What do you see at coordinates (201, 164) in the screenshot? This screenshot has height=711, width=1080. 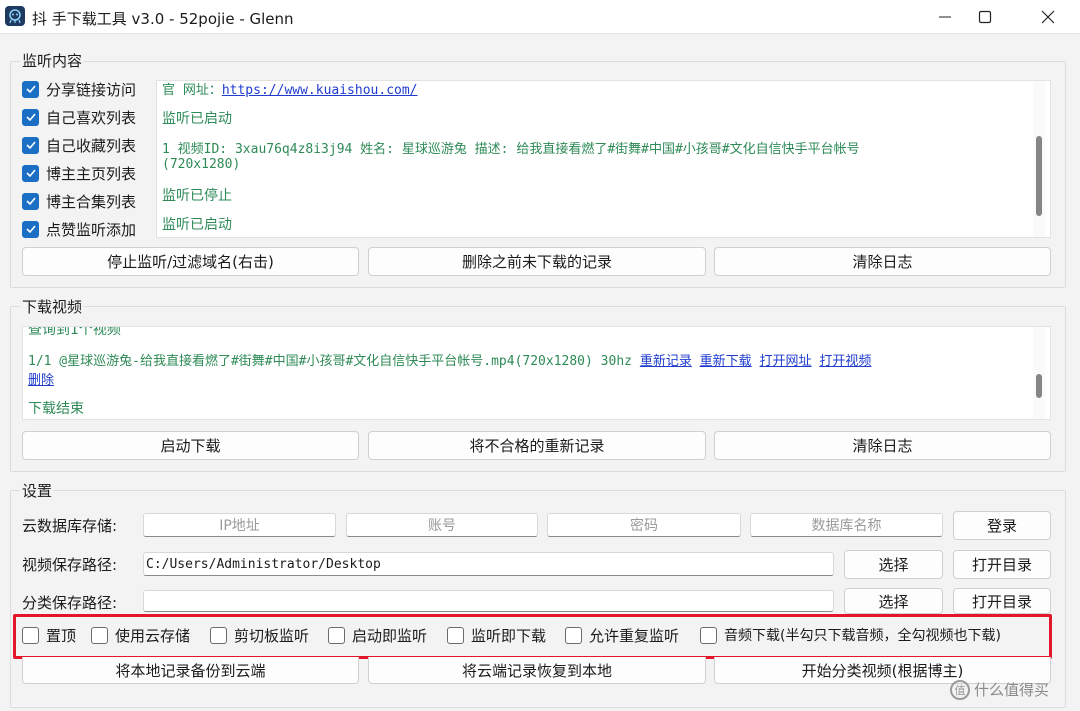 I see `log-line: (720x1280)` at bounding box center [201, 164].